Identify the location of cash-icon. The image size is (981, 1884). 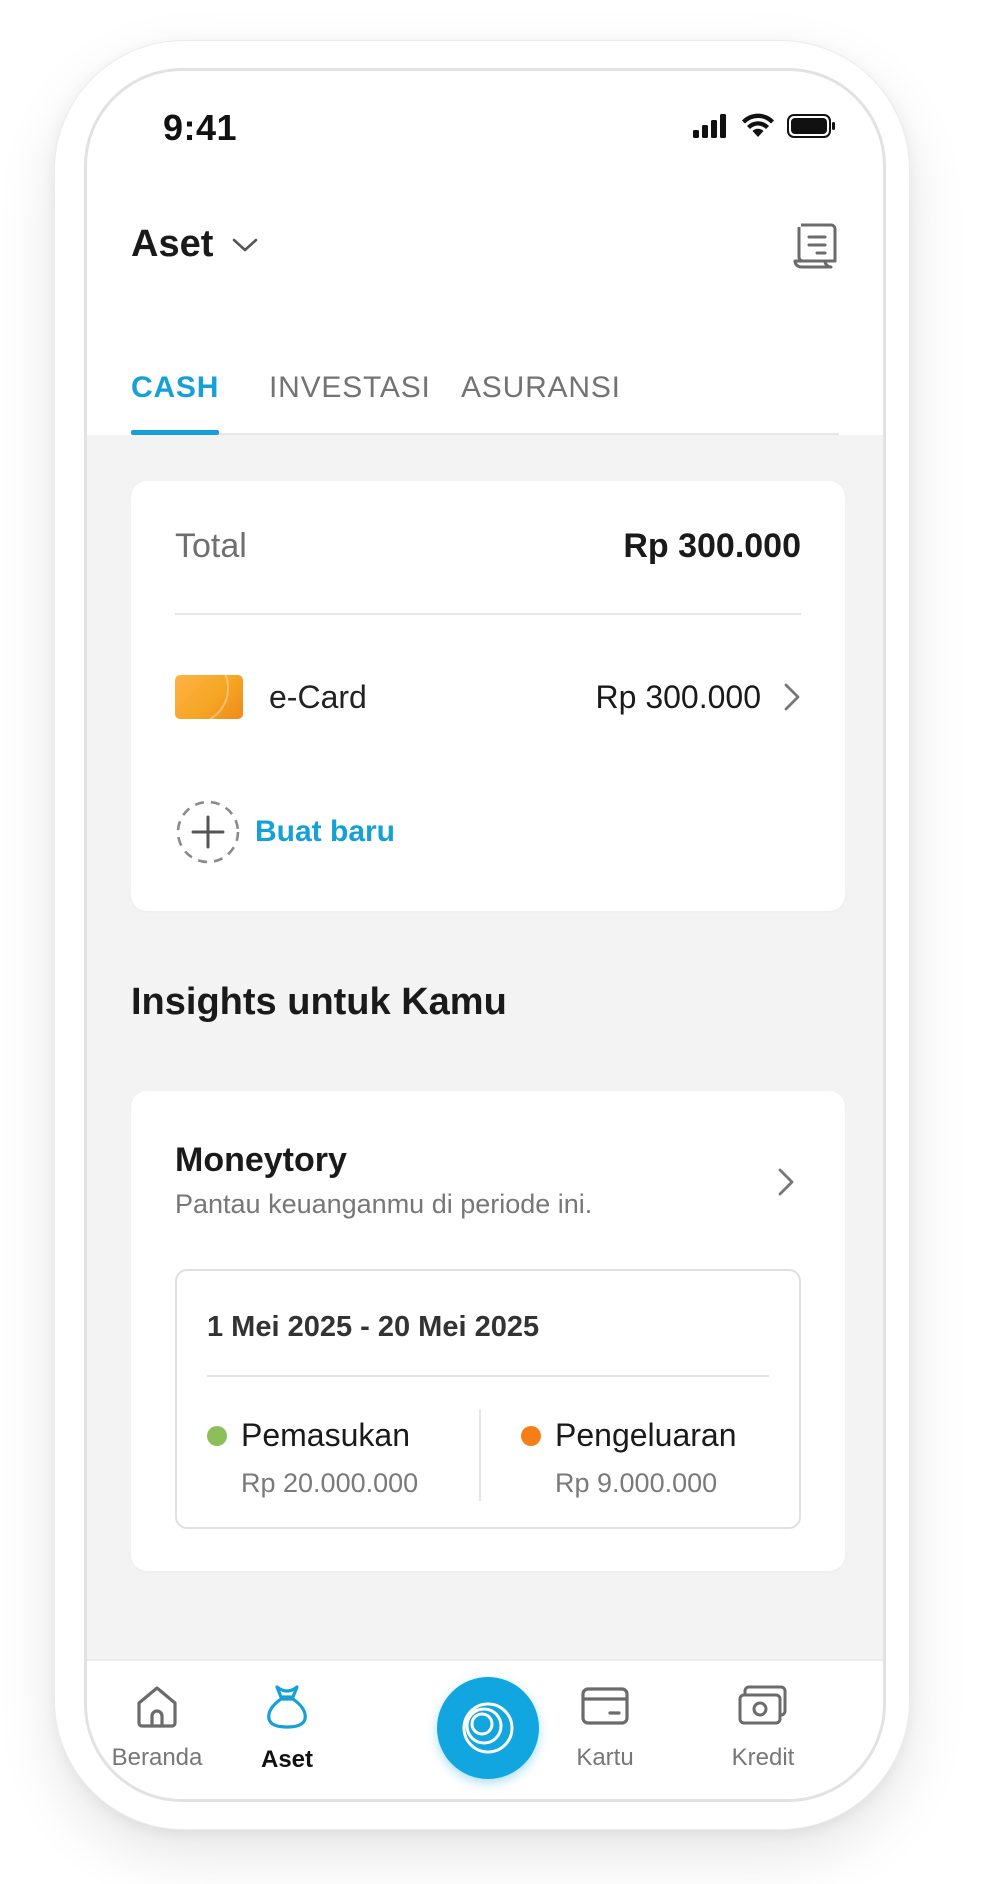
(762, 1705).